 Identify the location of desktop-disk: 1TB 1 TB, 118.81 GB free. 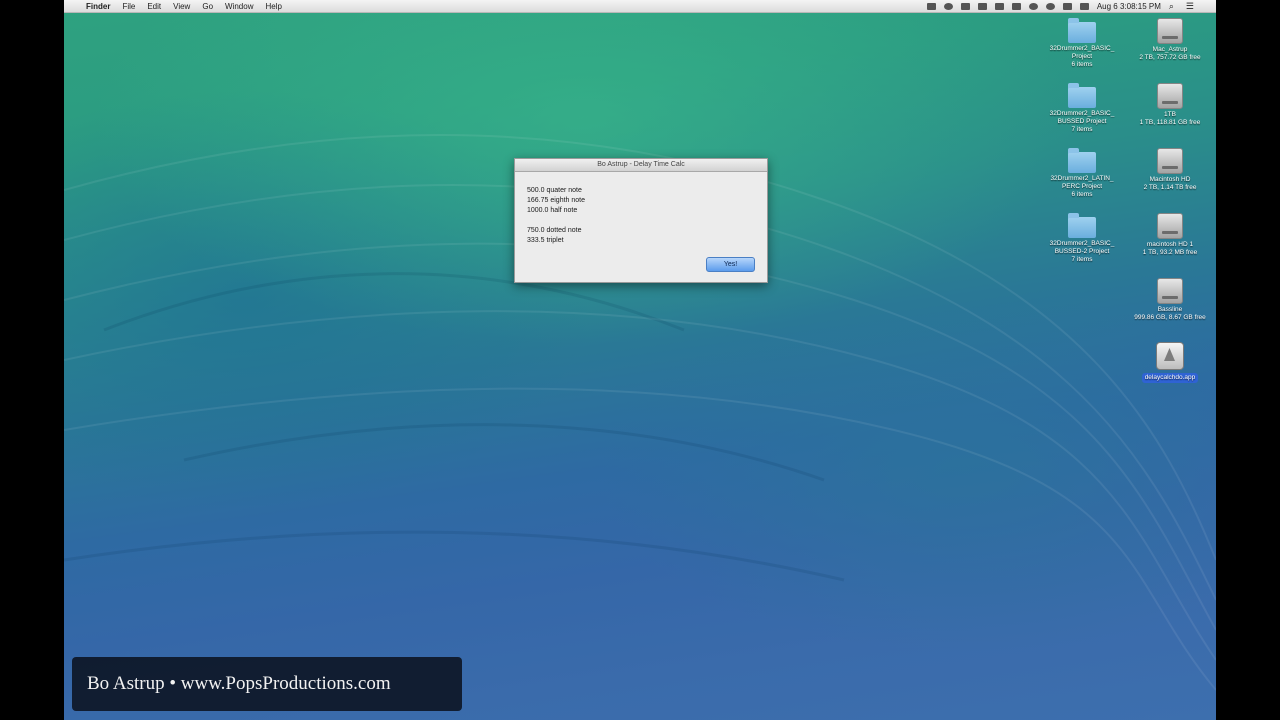
(1170, 105).